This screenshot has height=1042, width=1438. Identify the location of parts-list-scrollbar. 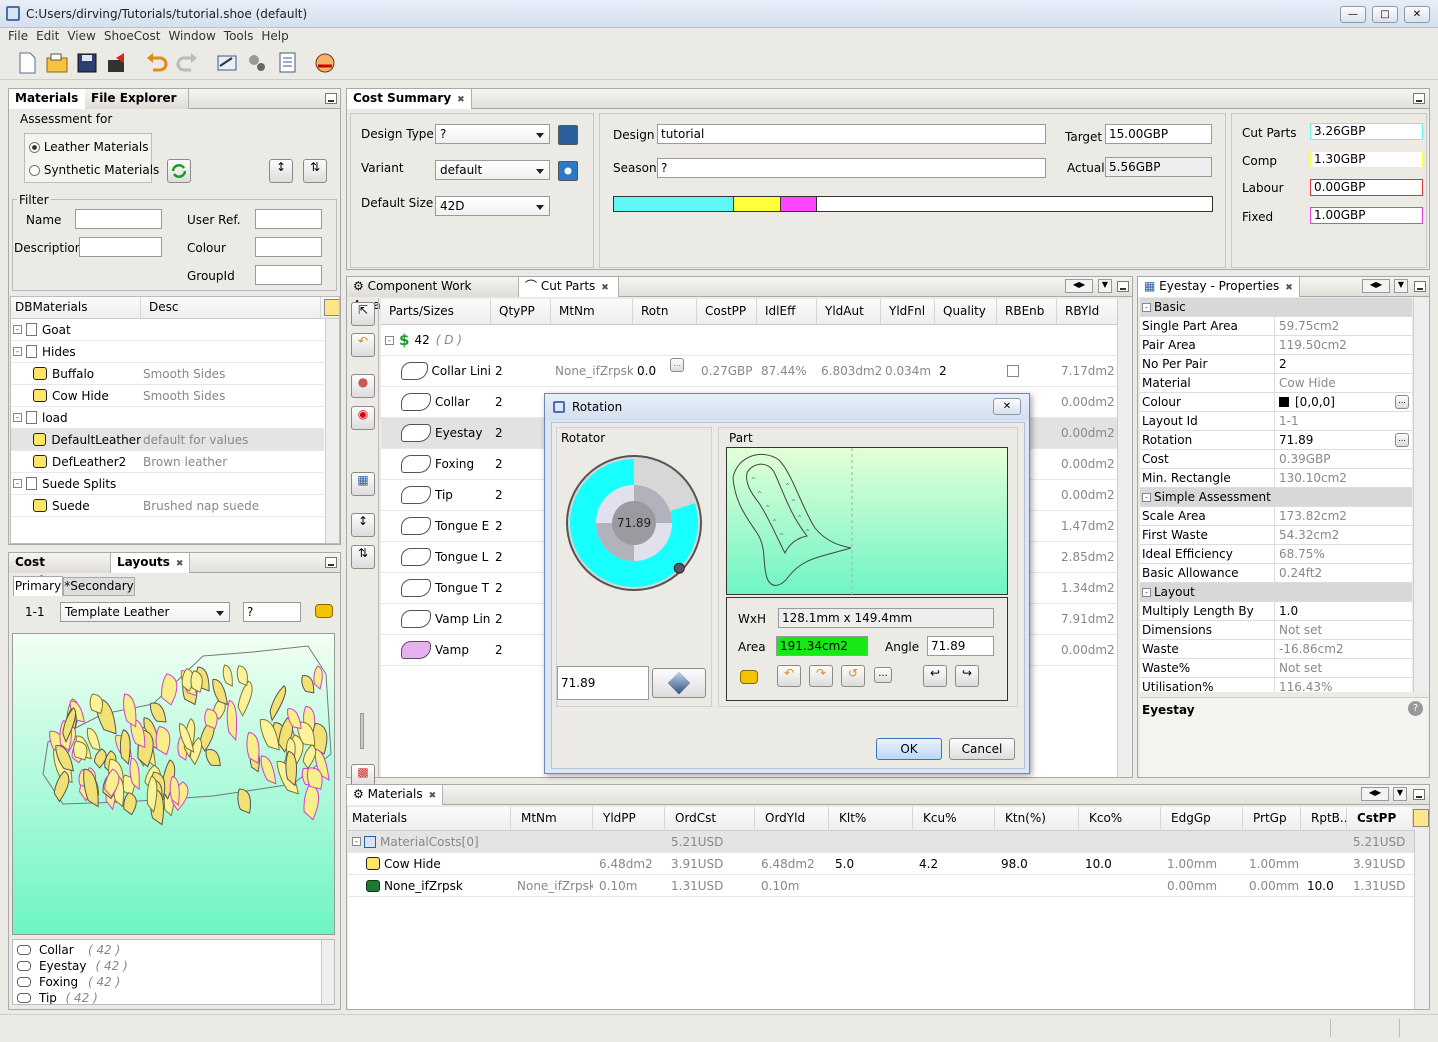
(327, 972).